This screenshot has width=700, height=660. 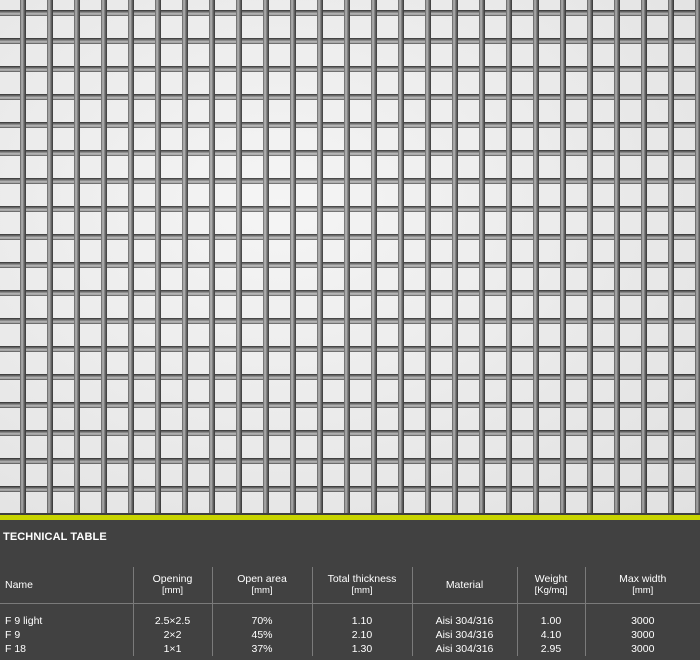 I want to click on column-header-material: Material, so click(x=464, y=585).